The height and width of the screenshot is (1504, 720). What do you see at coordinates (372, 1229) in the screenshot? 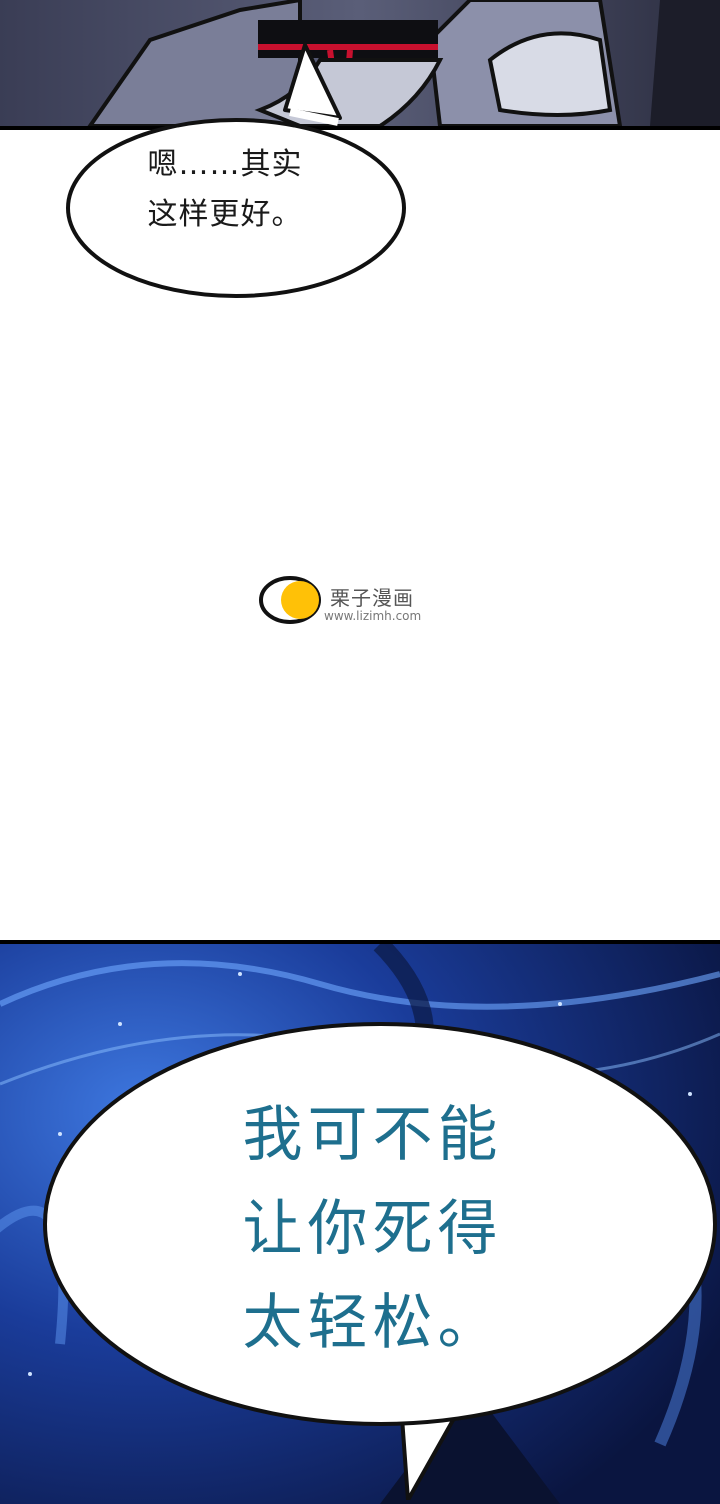
I see `bubble-2-text: 我可不能 让你死得 太轻松。` at bounding box center [372, 1229].